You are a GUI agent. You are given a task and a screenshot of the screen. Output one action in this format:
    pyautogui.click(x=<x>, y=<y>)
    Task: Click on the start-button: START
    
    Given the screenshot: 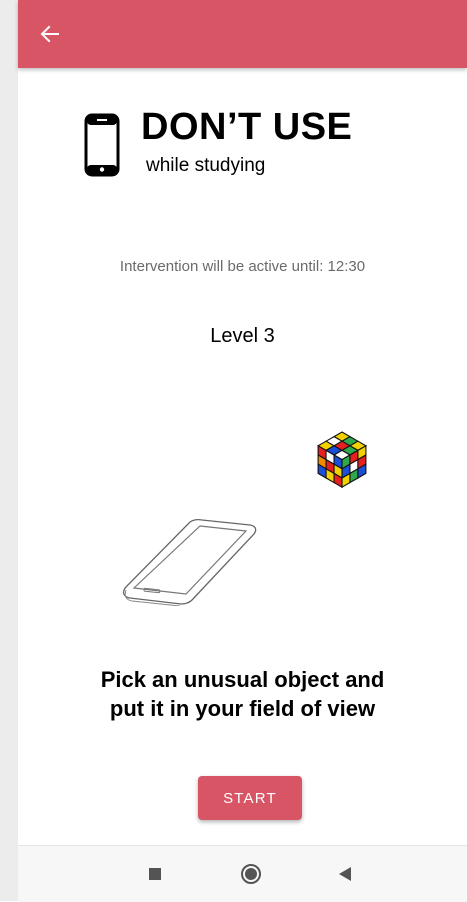 What is the action you would take?
    pyautogui.click(x=250, y=798)
    